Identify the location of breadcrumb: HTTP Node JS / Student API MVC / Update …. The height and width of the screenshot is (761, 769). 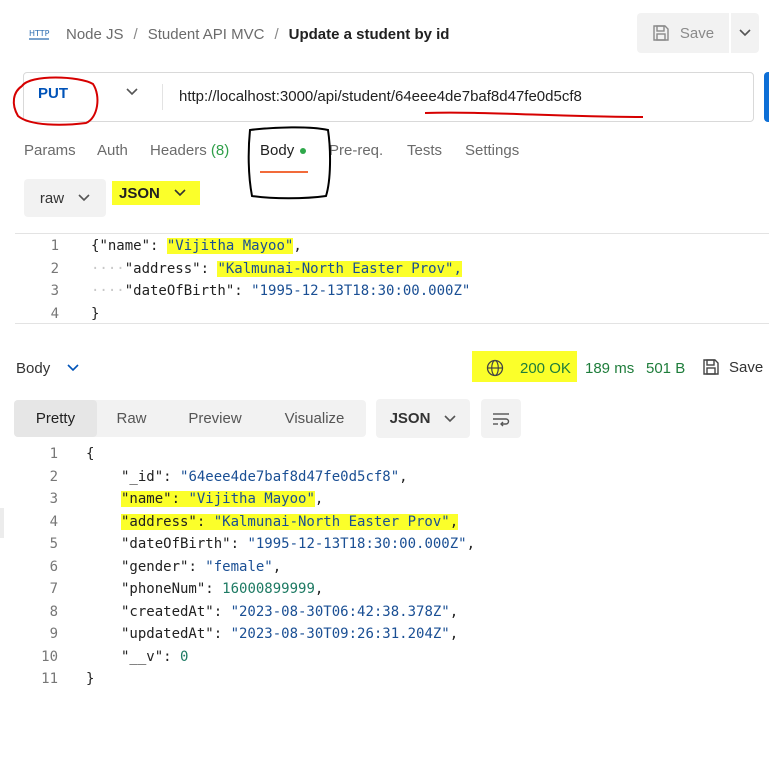
(238, 34).